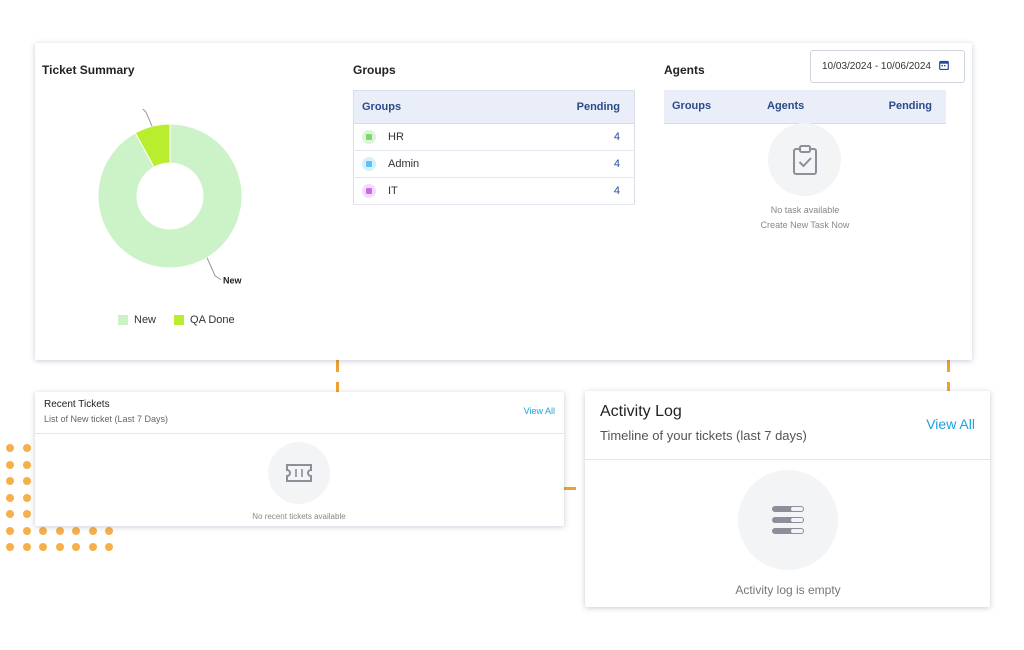  I want to click on groups-title: Groups, so click(374, 70).